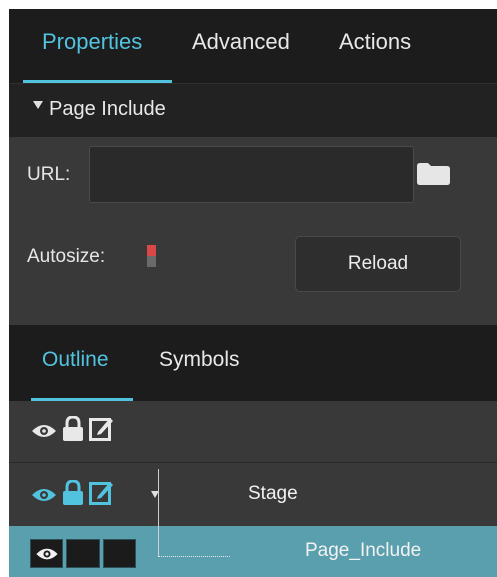 The width and height of the screenshot is (497, 577). I want to click on autosize-toggle, so click(151, 256).